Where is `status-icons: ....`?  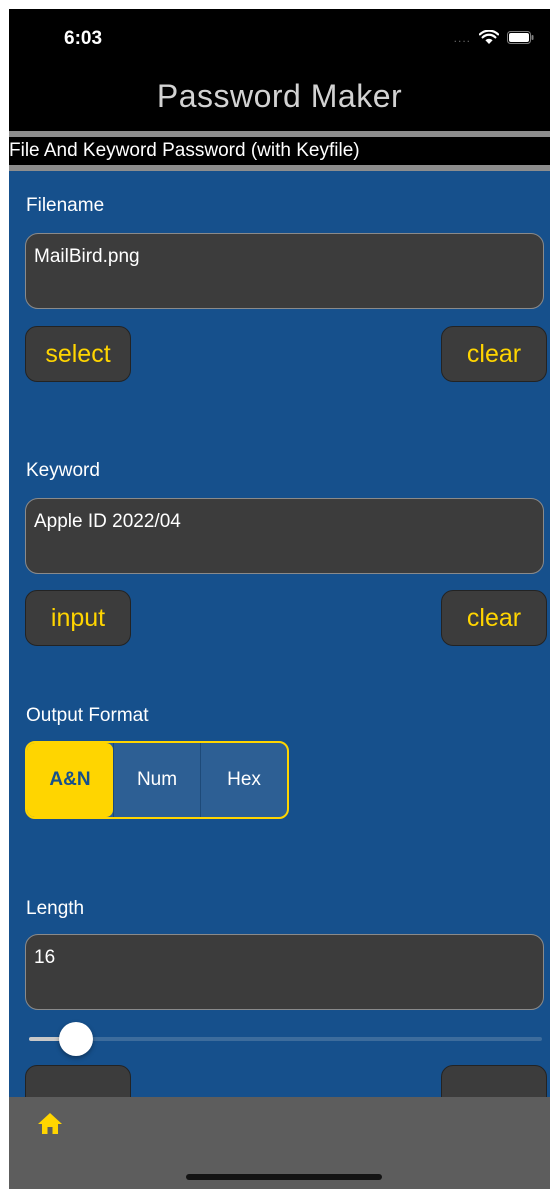 status-icons: .... is located at coordinates (494, 37).